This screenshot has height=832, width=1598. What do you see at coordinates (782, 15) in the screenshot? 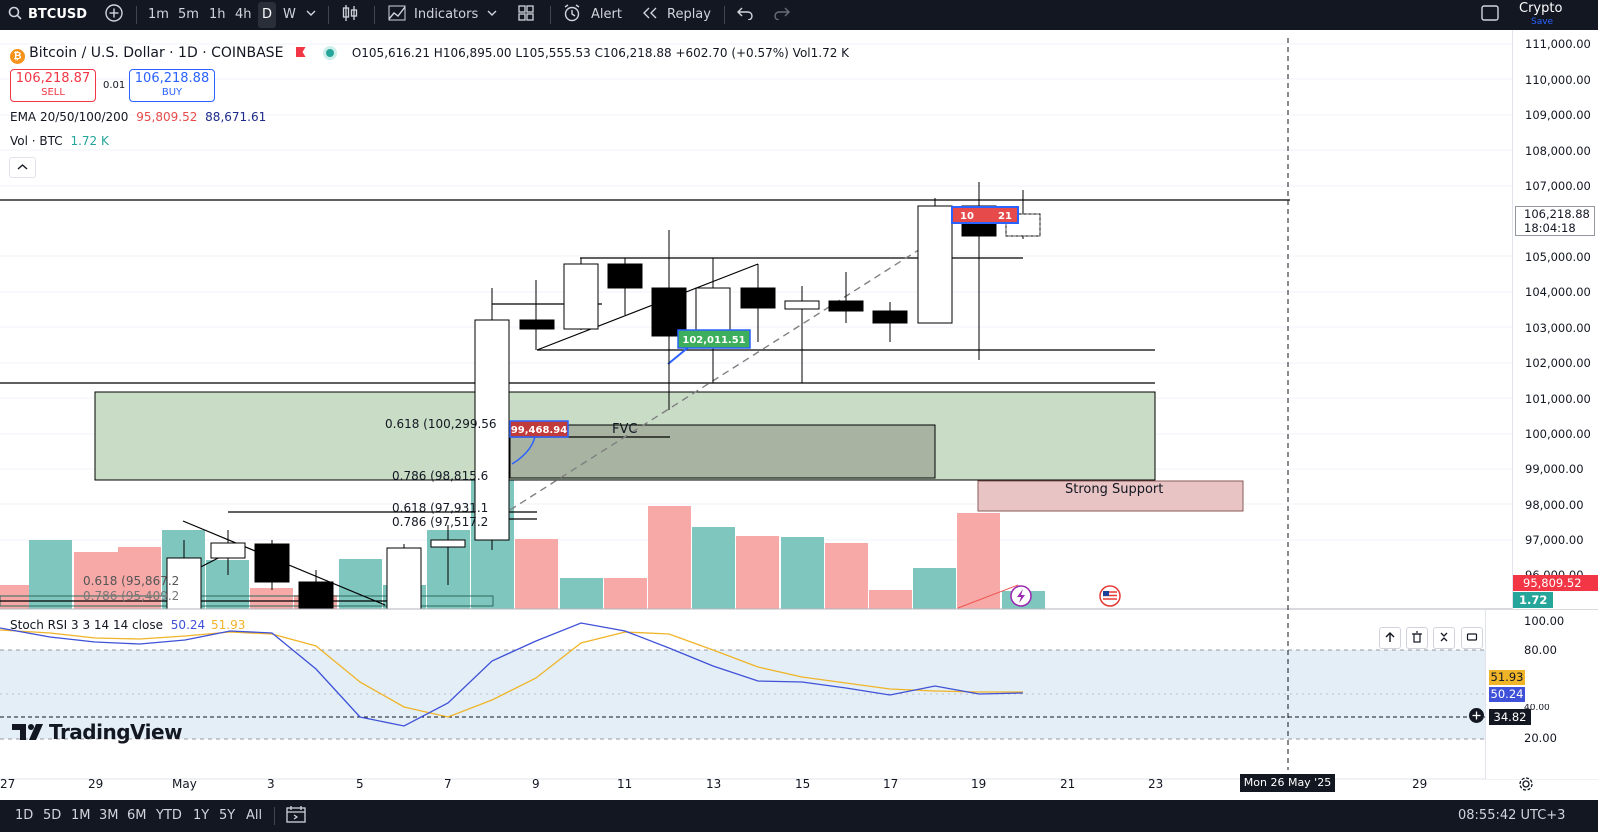
I see `redo-icon` at bounding box center [782, 15].